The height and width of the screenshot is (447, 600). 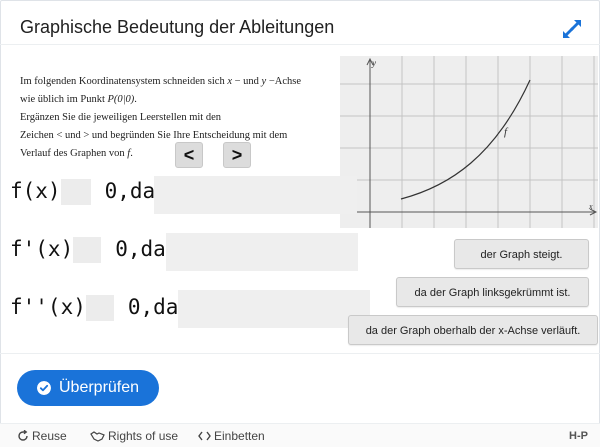 I want to click on y-axis-label: y, so click(x=373, y=63).